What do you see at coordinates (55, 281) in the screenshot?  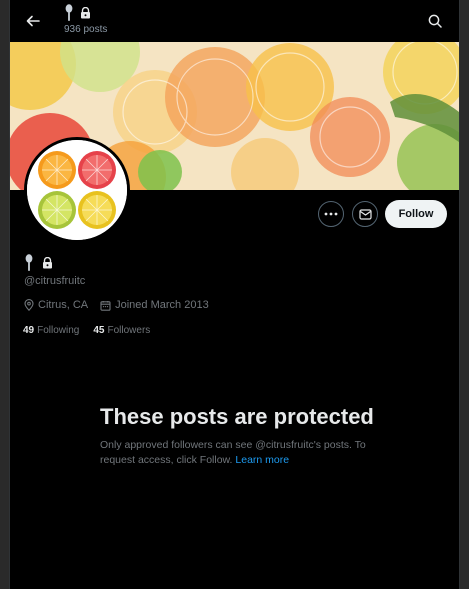 I see `user-handle: @citrusfruitc` at bounding box center [55, 281].